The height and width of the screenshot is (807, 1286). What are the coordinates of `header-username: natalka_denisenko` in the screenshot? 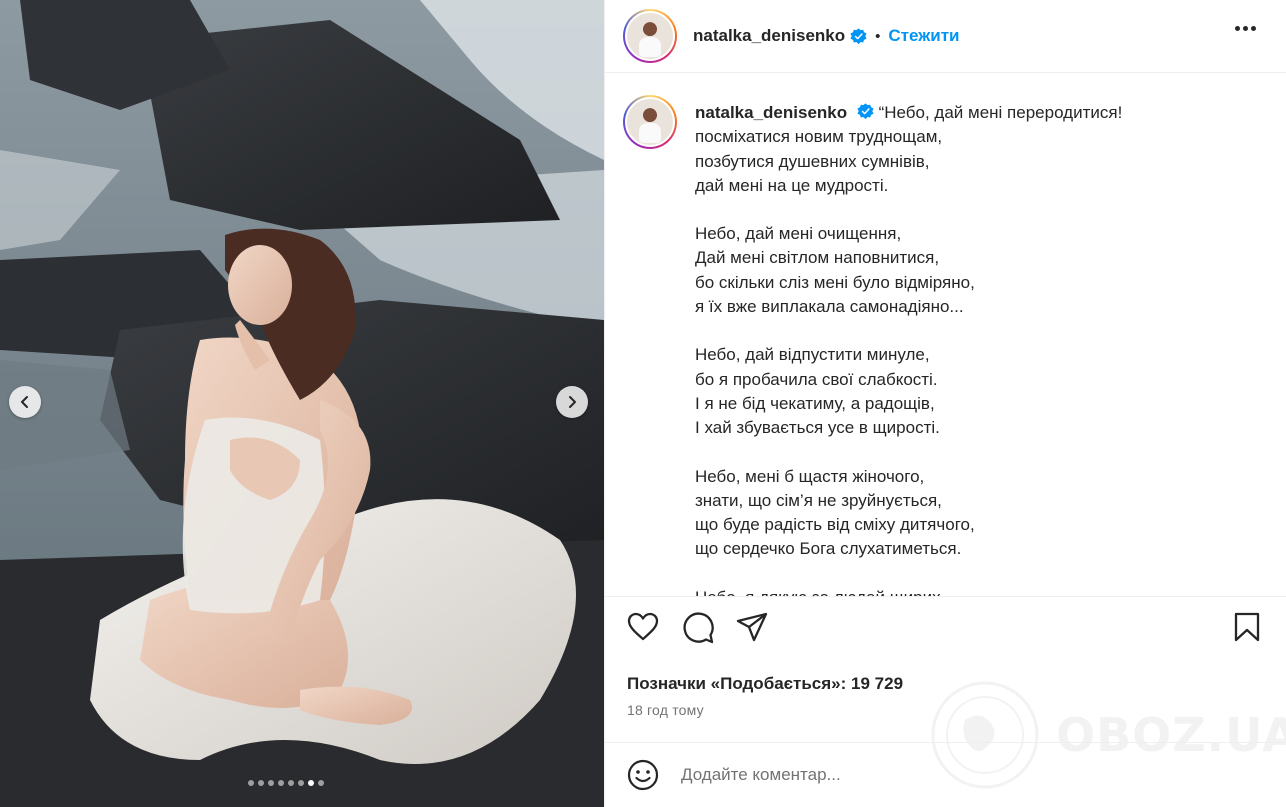 It's located at (769, 36).